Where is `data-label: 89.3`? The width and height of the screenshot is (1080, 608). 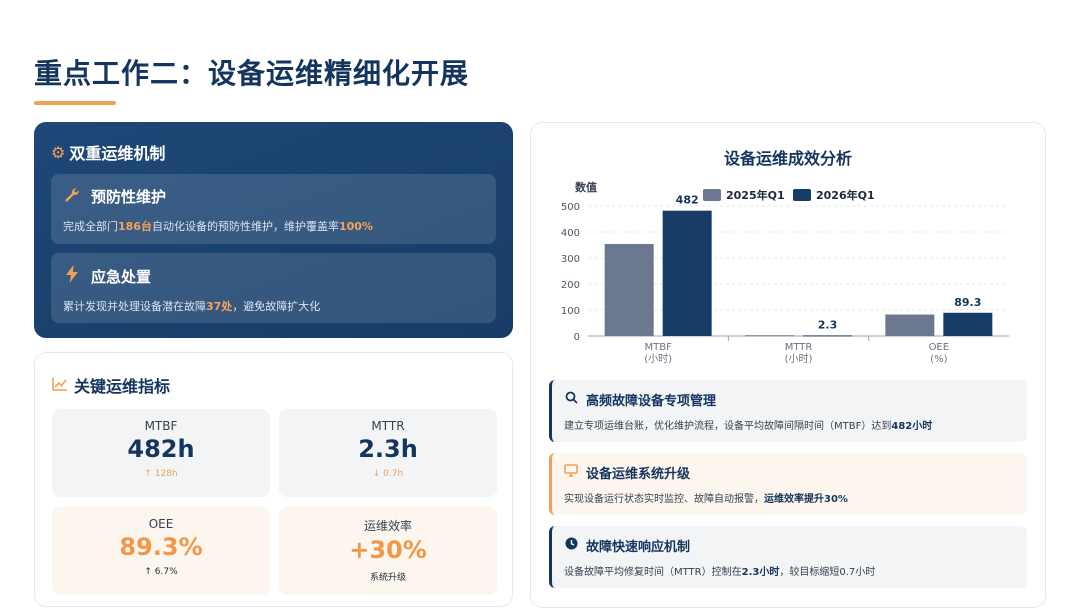 data-label: 89.3 is located at coordinates (967, 302).